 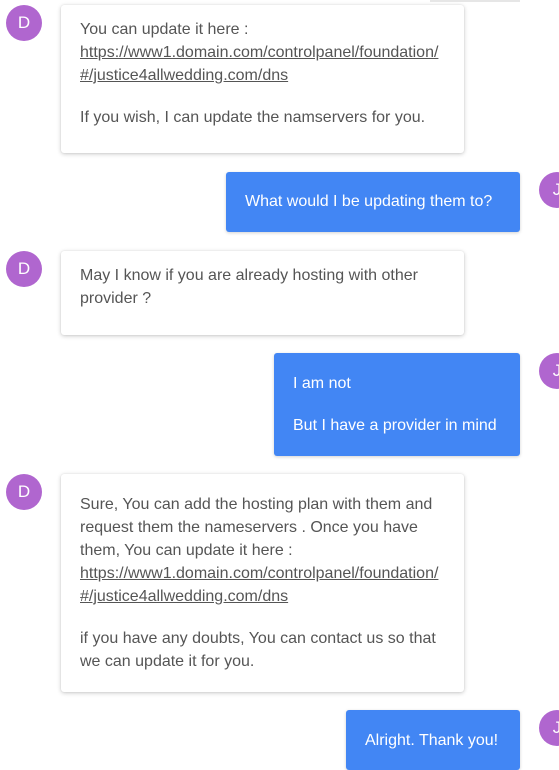 What do you see at coordinates (397, 404) in the screenshot?
I see `user-message-bubble: I am not But I have a provider in mind` at bounding box center [397, 404].